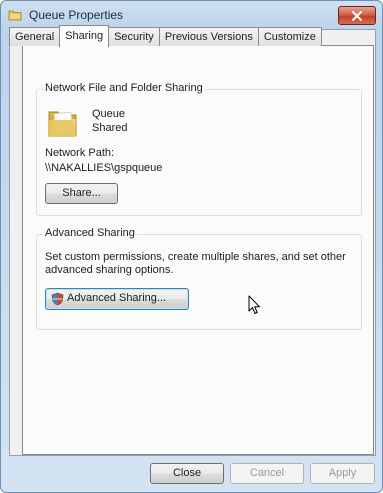  Describe the element at coordinates (124, 88) in the screenshot. I see `network-sharing-label: Network File and Folder Sharing` at that location.